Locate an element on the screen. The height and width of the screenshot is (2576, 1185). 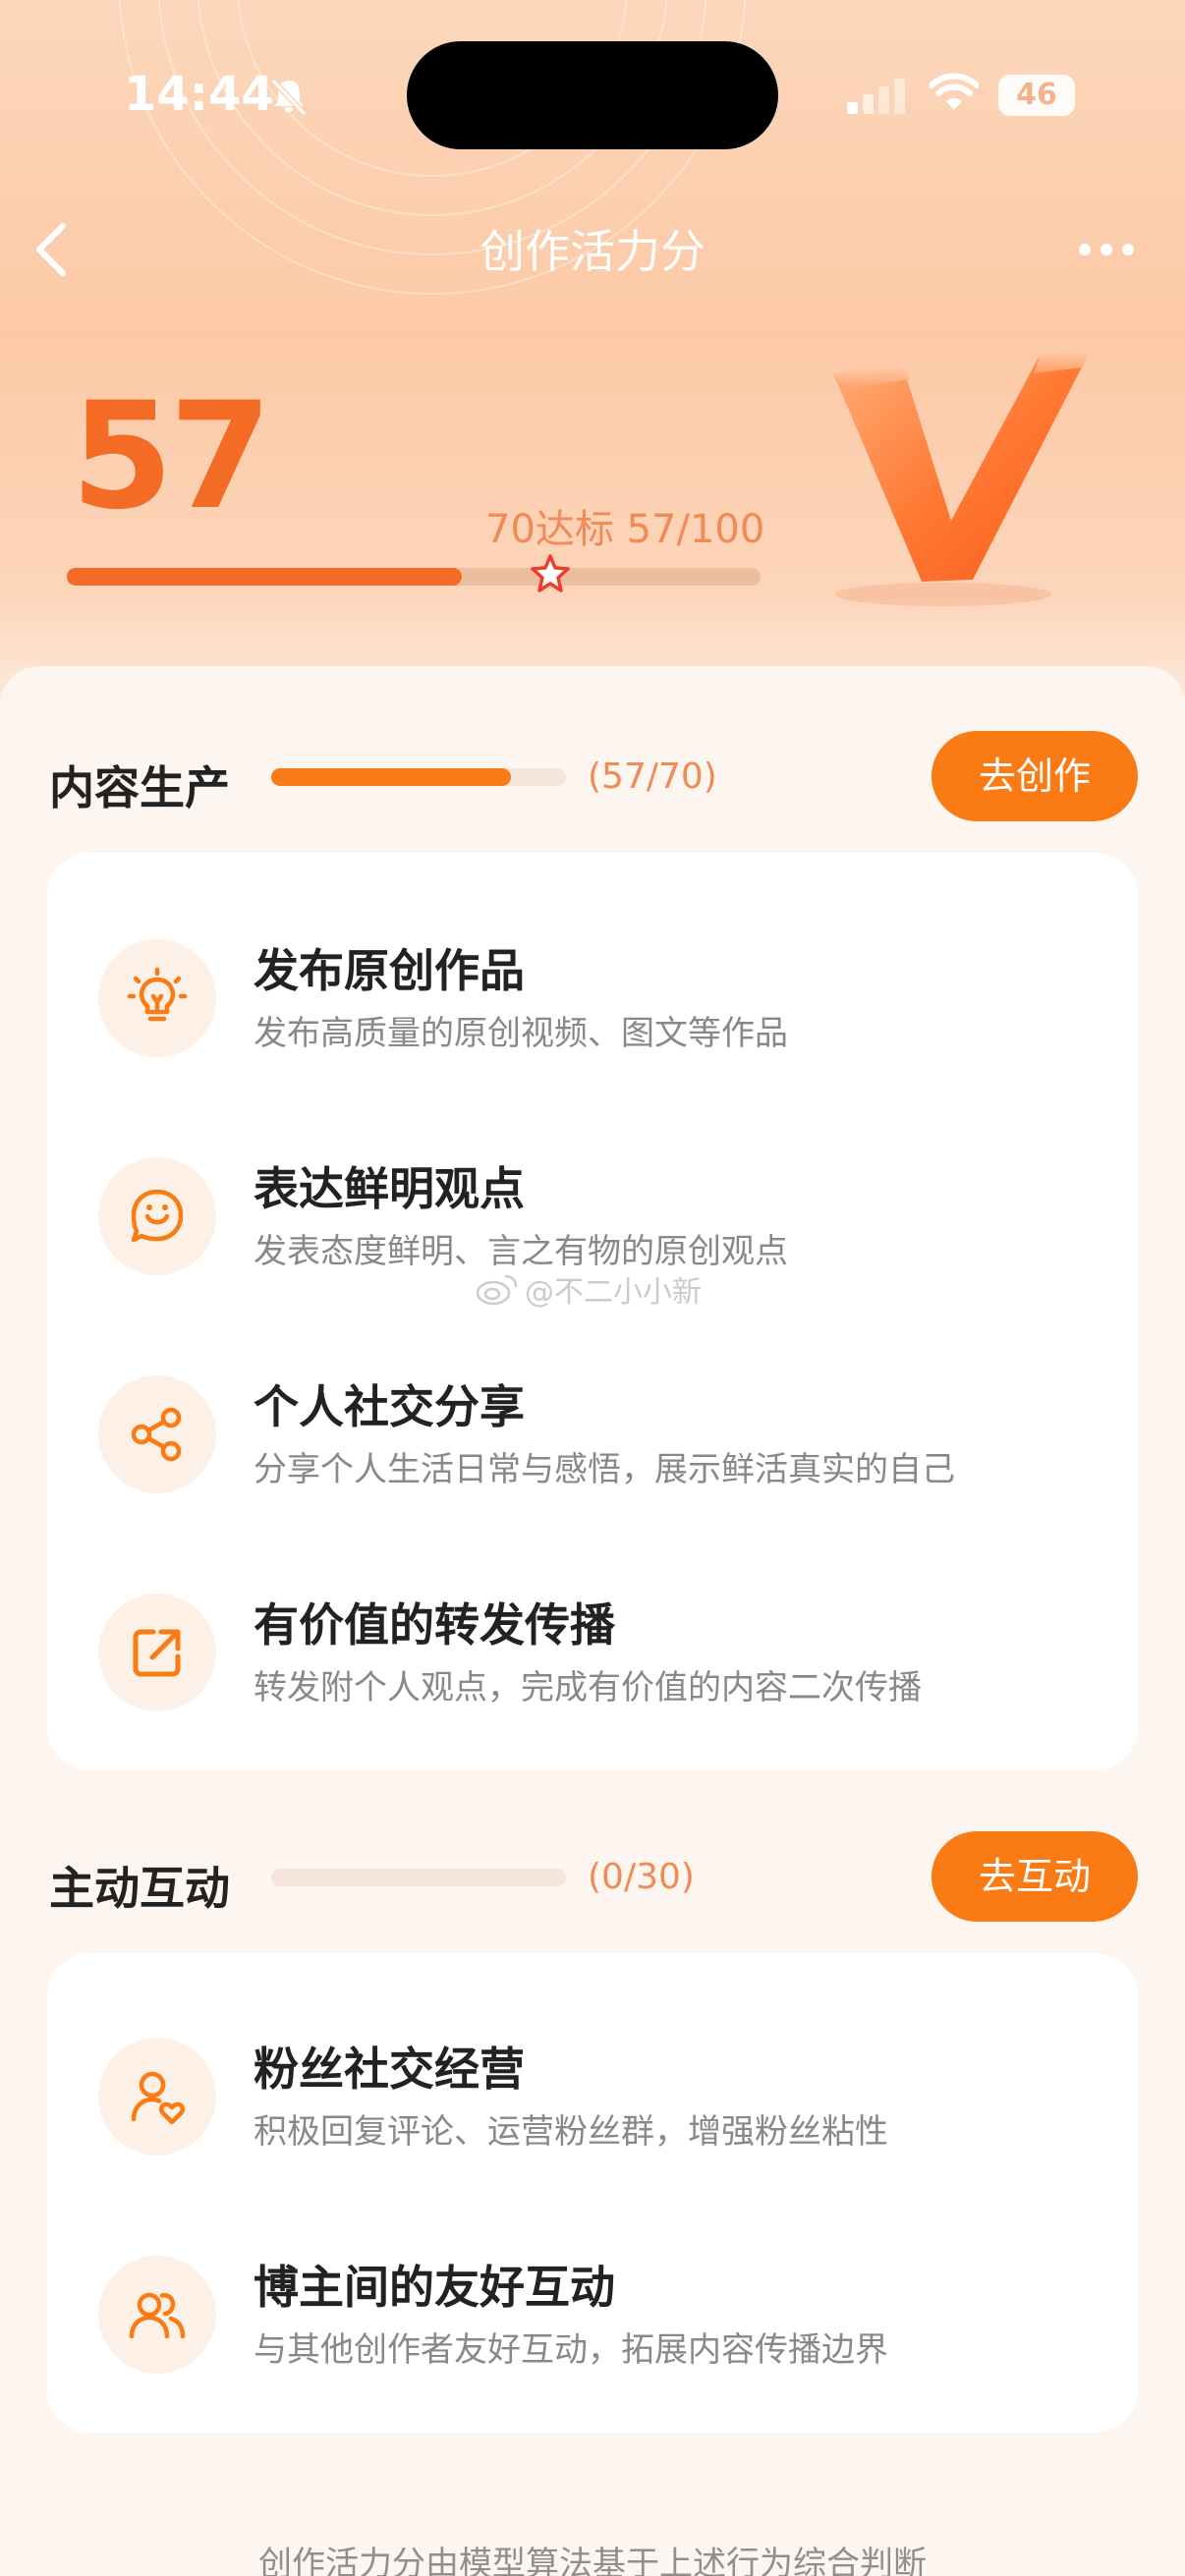
status-time: 14:44 is located at coordinates (199, 94).